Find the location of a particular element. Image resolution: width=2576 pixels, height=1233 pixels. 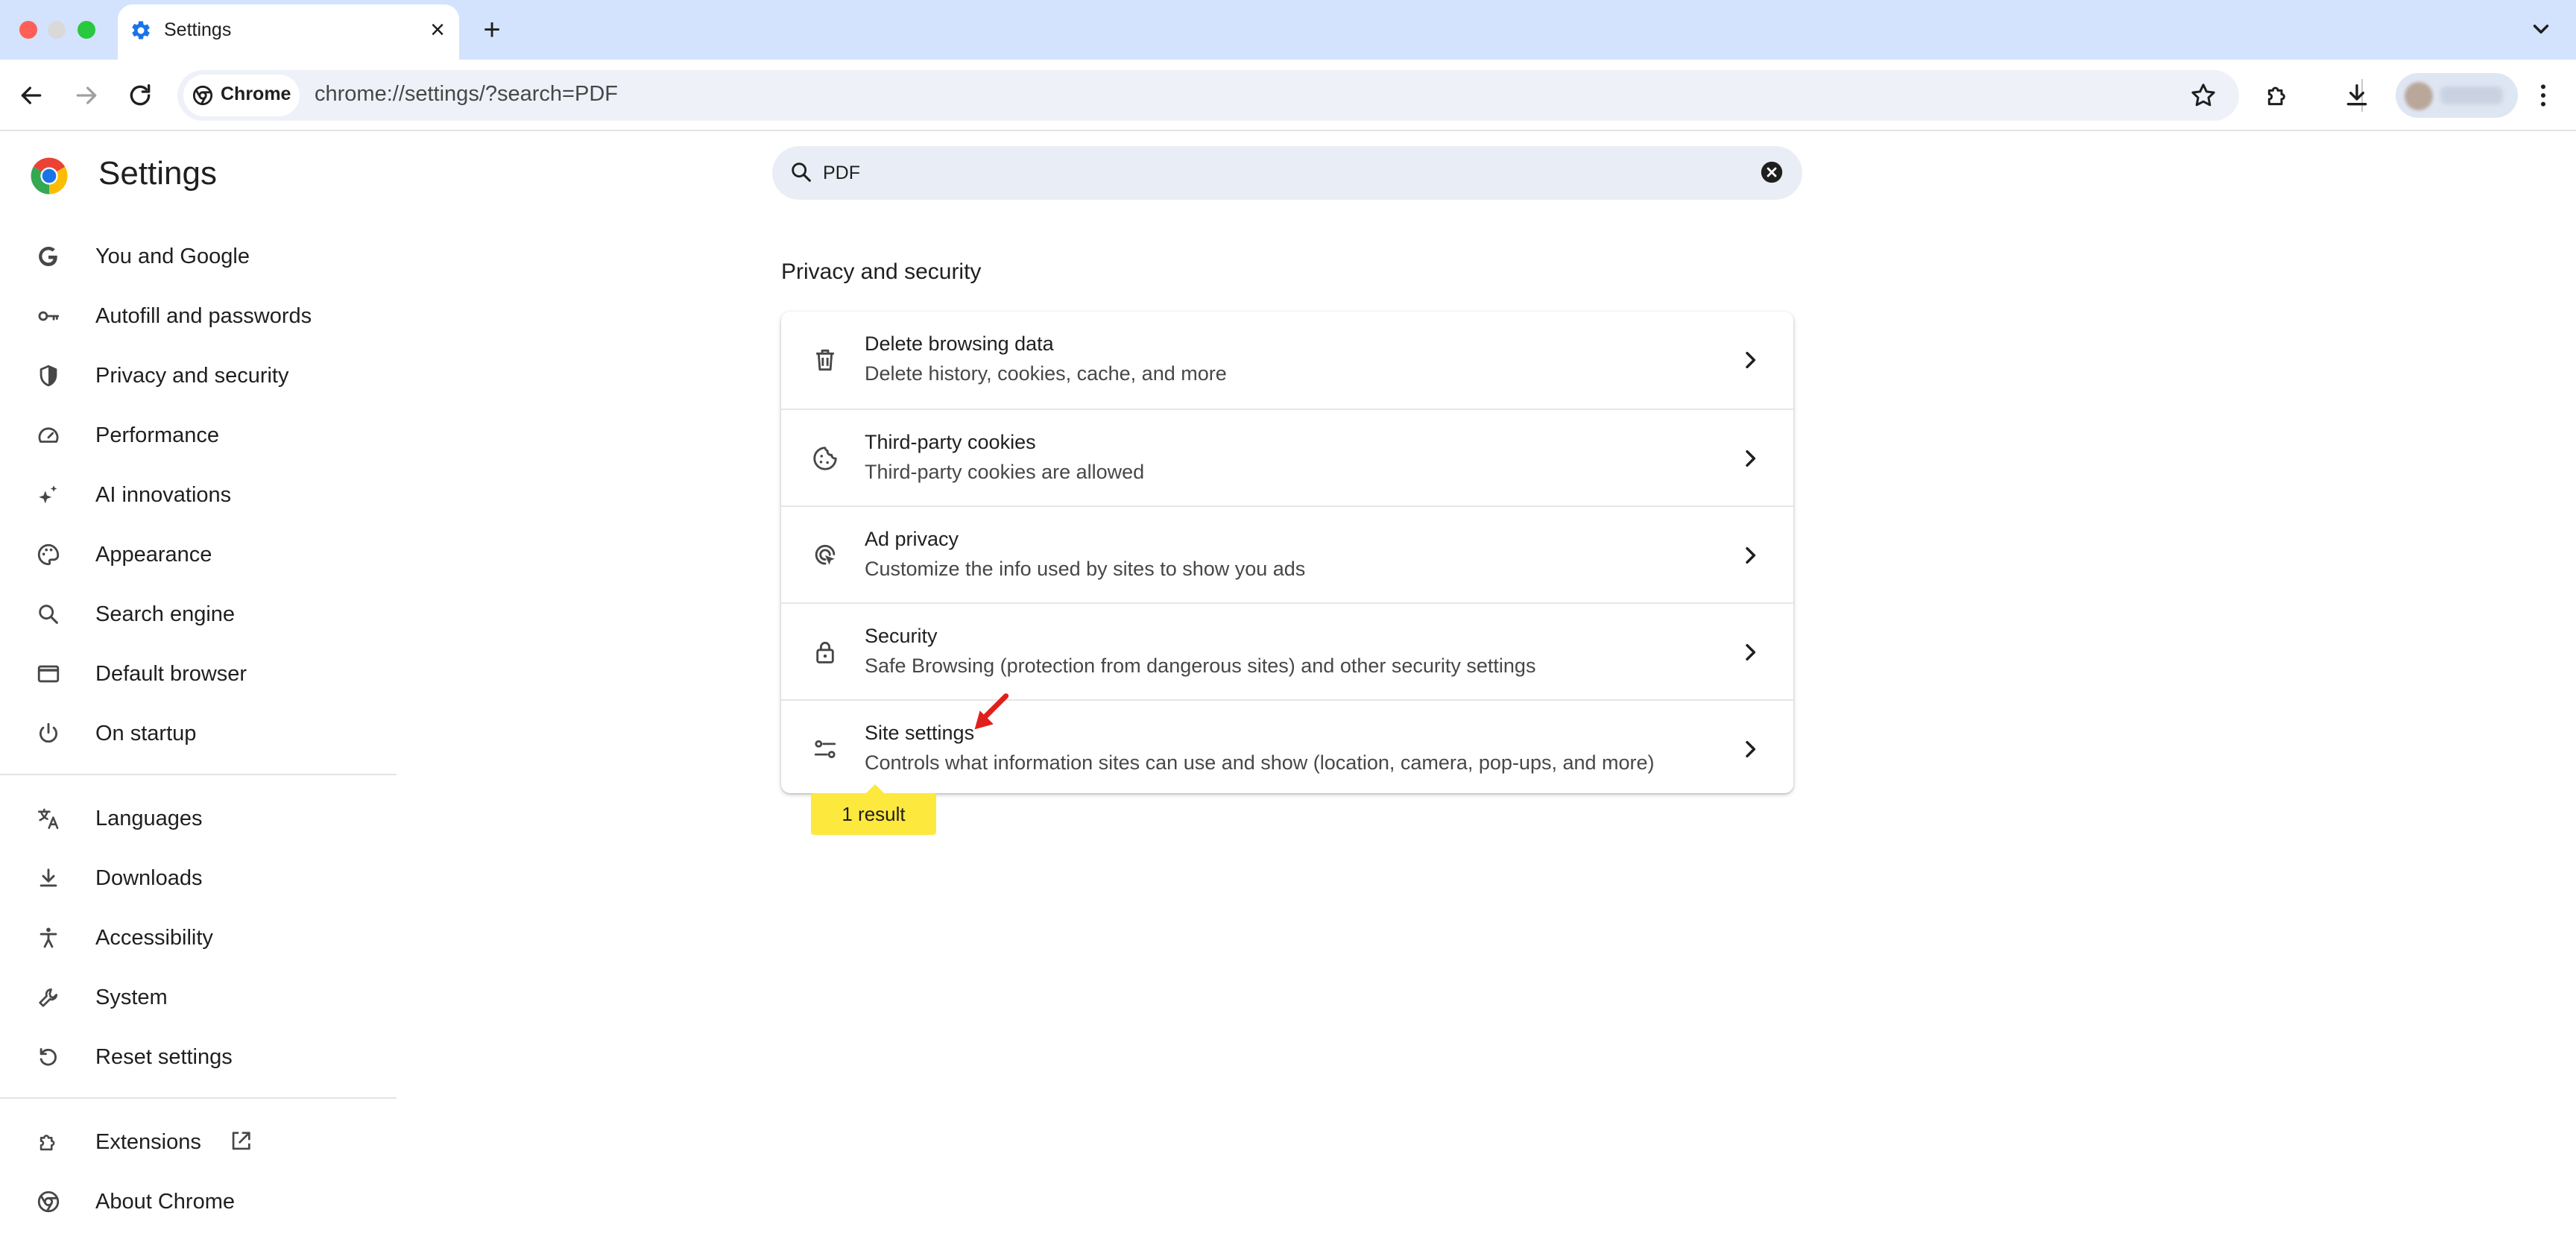

search-query-text: PDF is located at coordinates (841, 173).